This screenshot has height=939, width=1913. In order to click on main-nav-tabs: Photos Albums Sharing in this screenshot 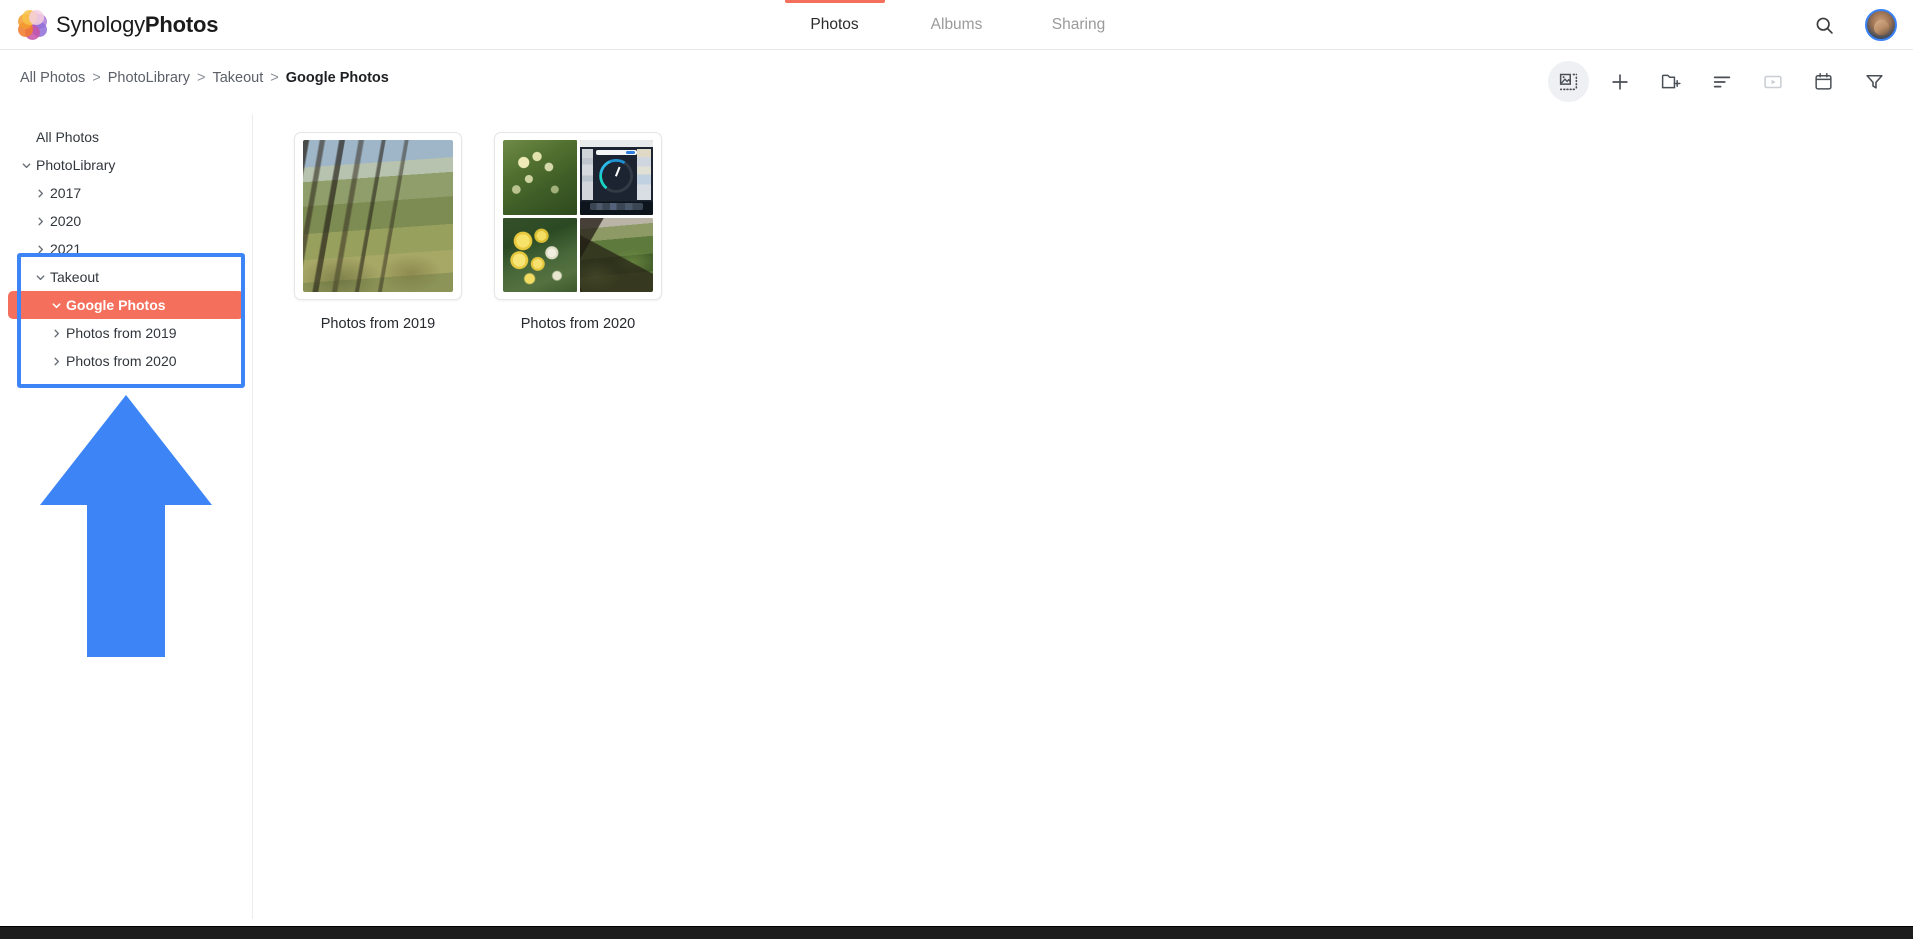, I will do `click(956, 25)`.